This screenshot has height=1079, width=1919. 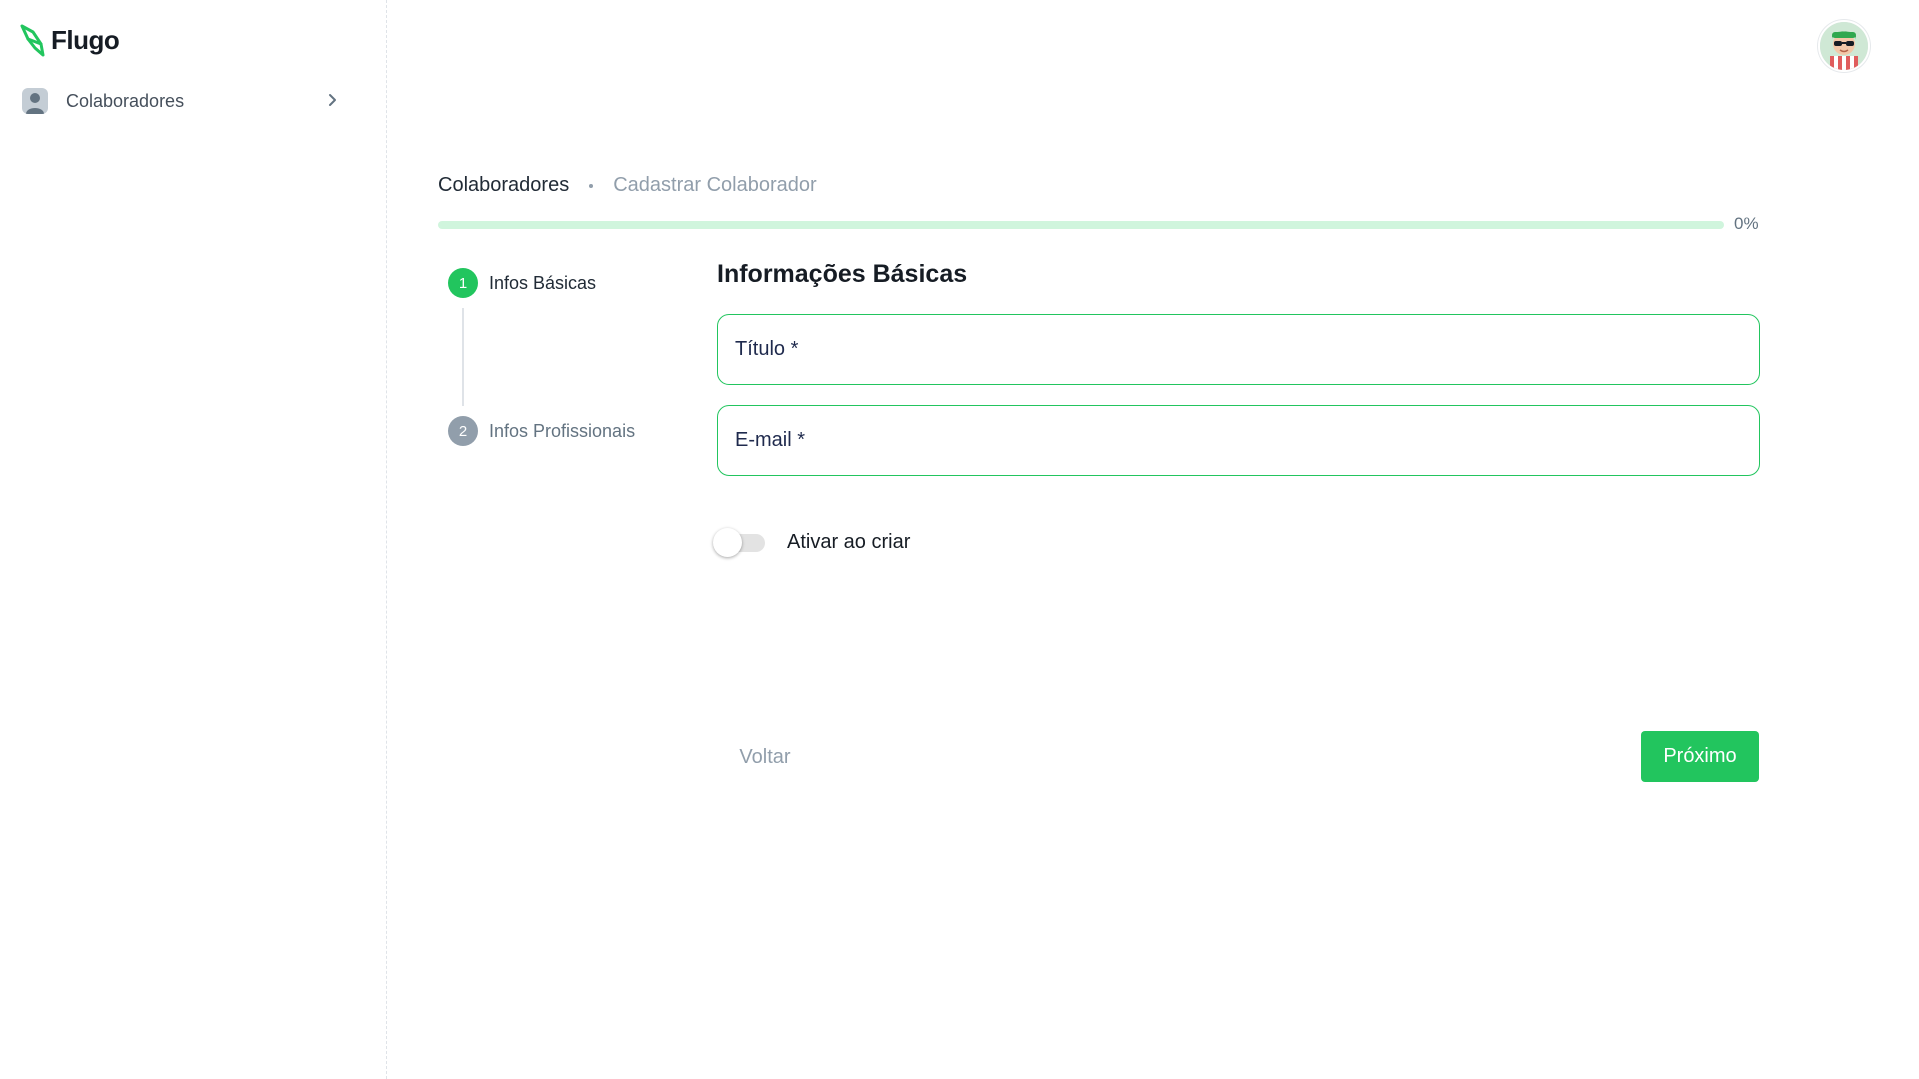 I want to click on sidebar-item-label: Colaboradores, so click(x=125, y=100).